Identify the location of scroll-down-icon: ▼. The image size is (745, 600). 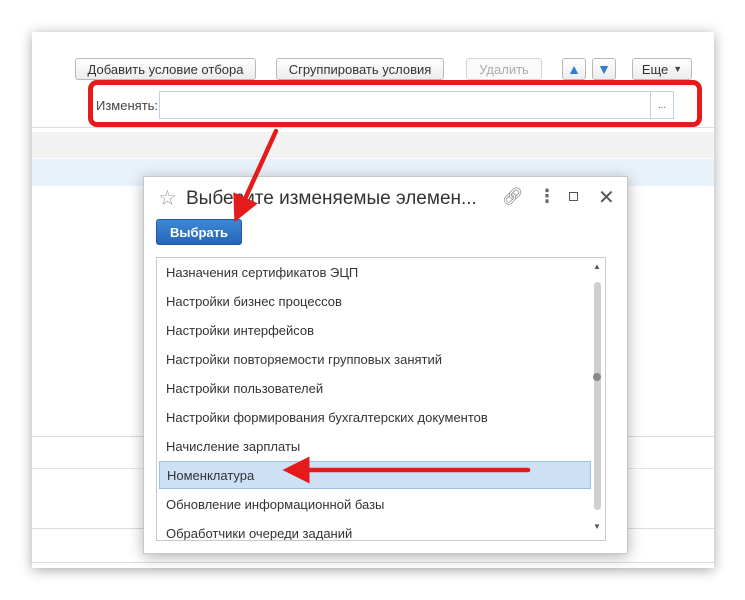
(597, 526).